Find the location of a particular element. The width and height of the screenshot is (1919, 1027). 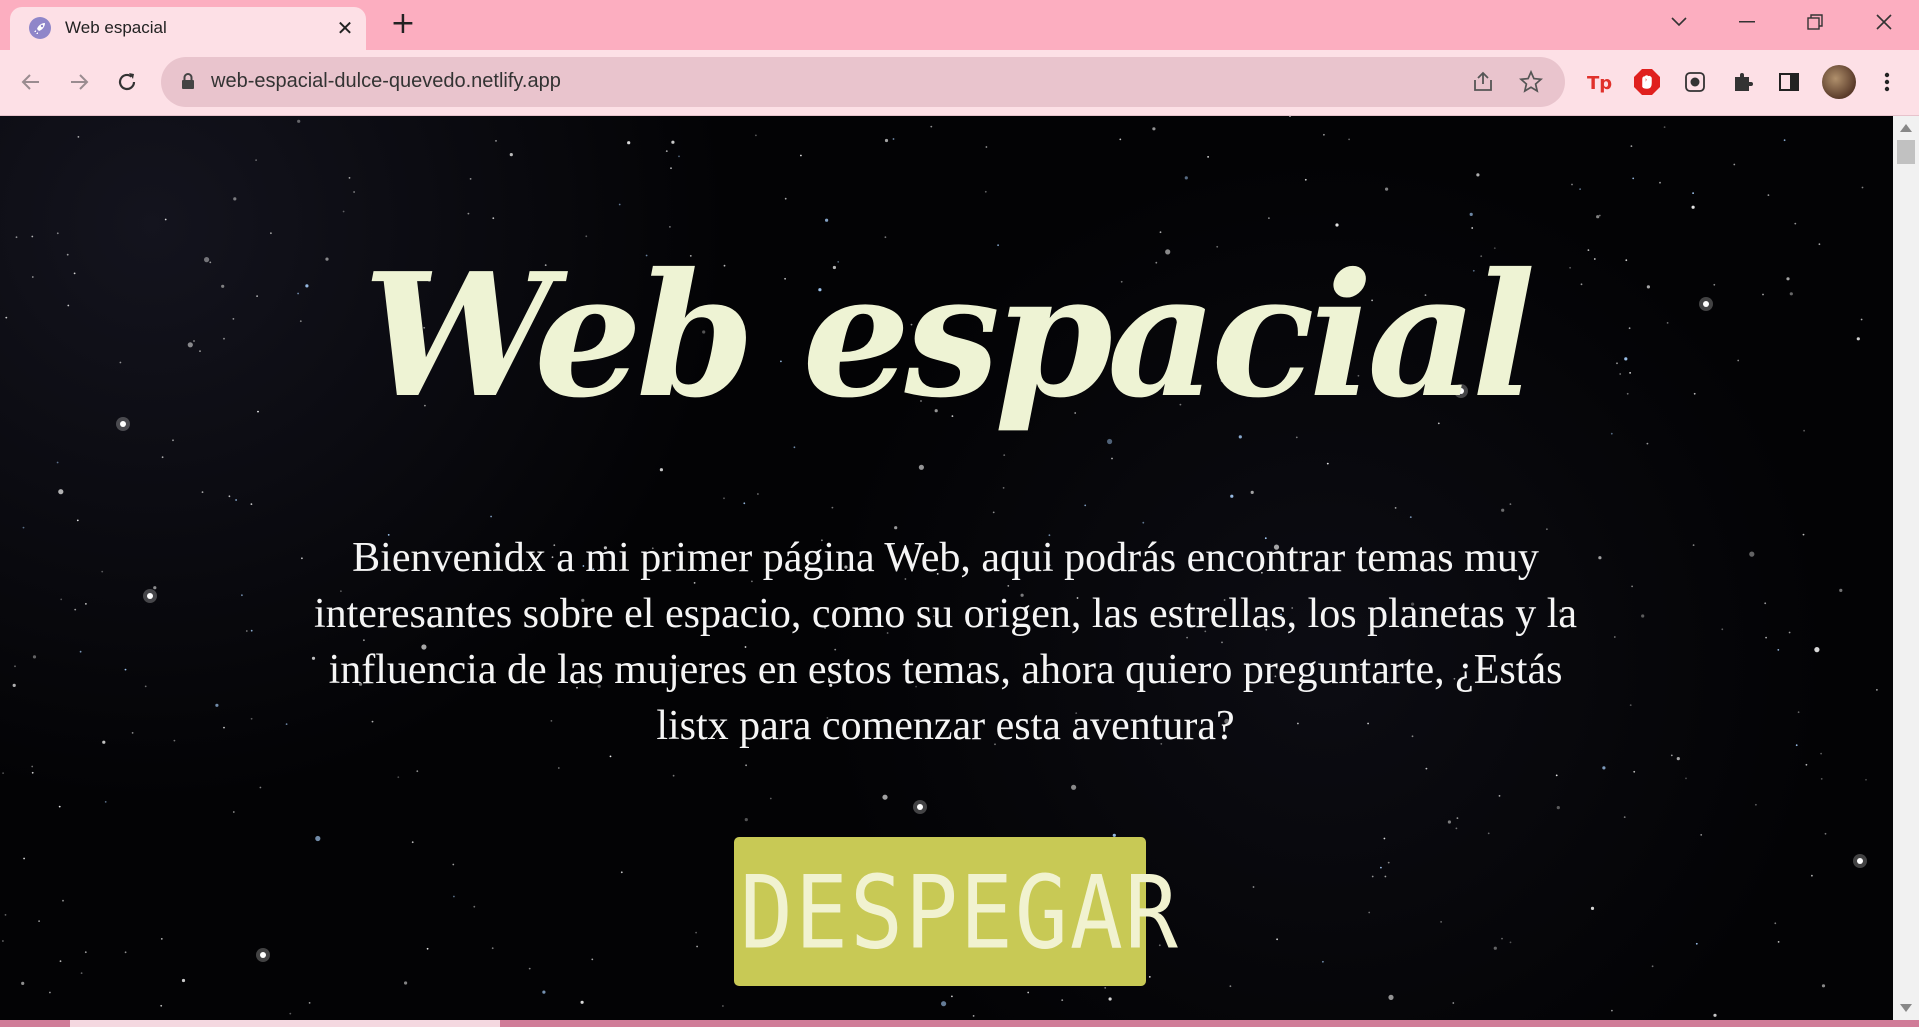

puzzle-icon is located at coordinates (1743, 82).